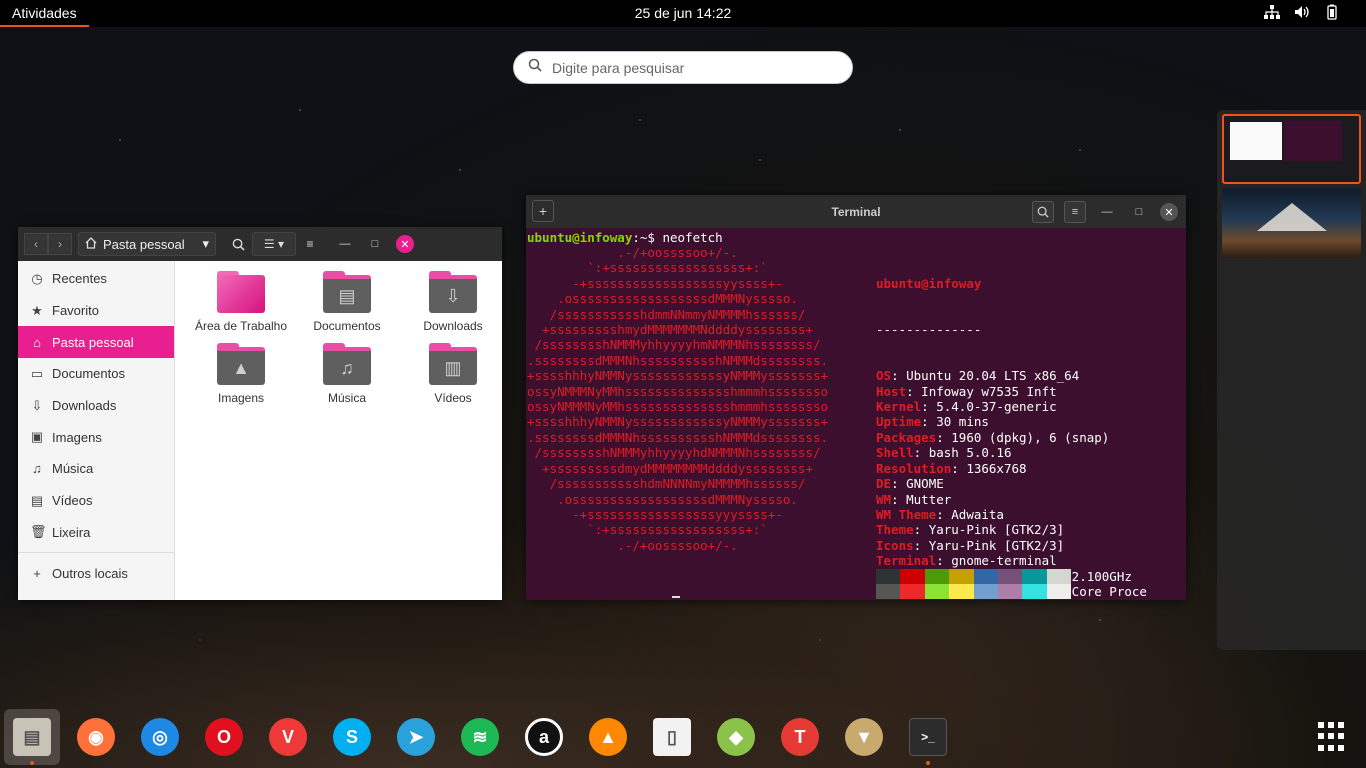 The width and height of the screenshot is (1366, 768). I want to click on folder-musica: ♫ Música, so click(347, 374).